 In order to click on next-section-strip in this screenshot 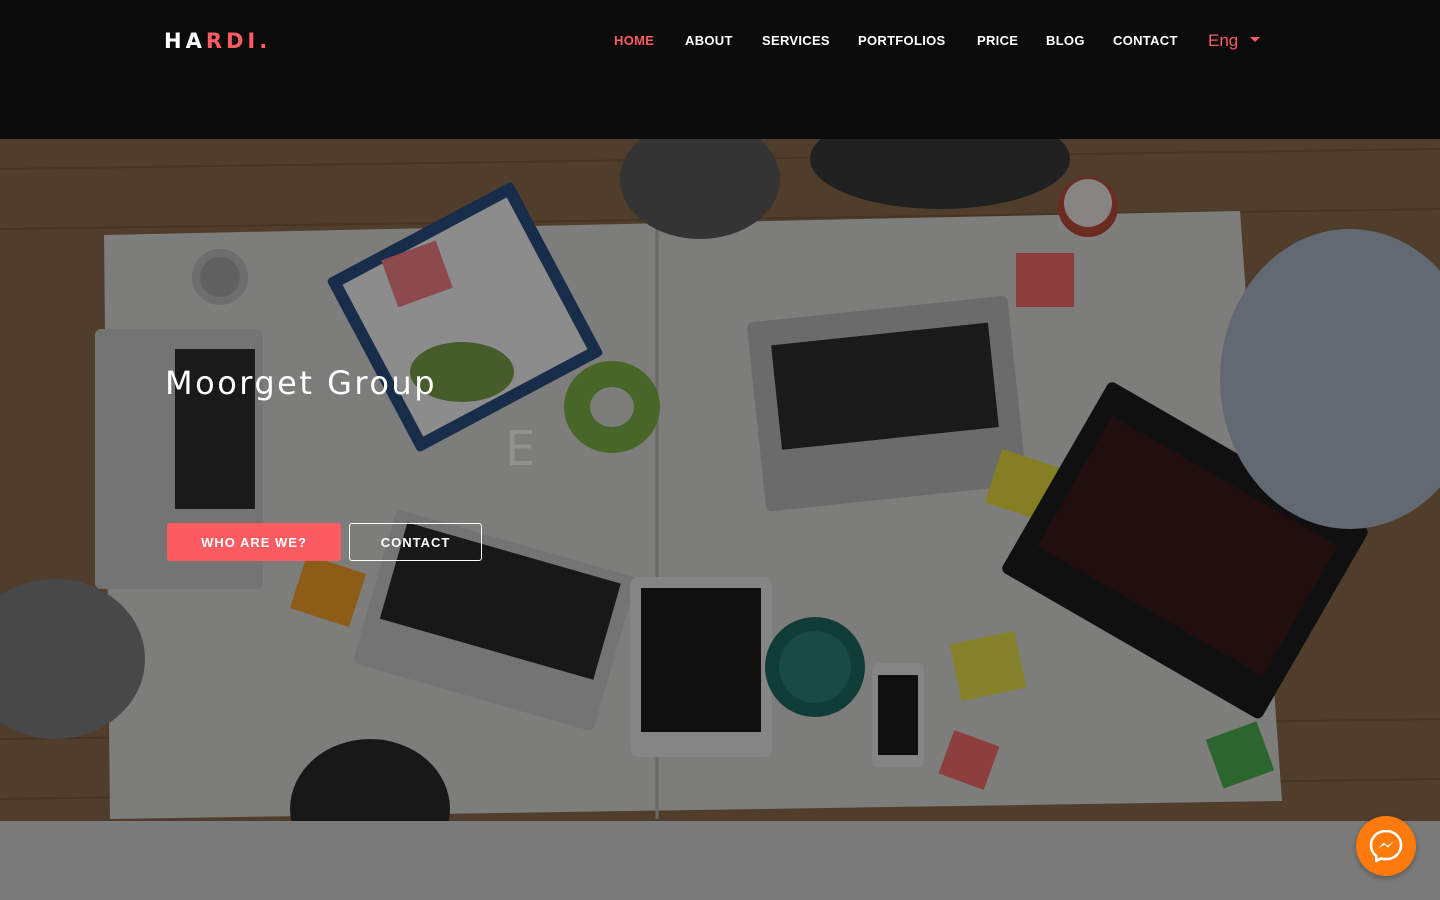, I will do `click(720, 860)`.